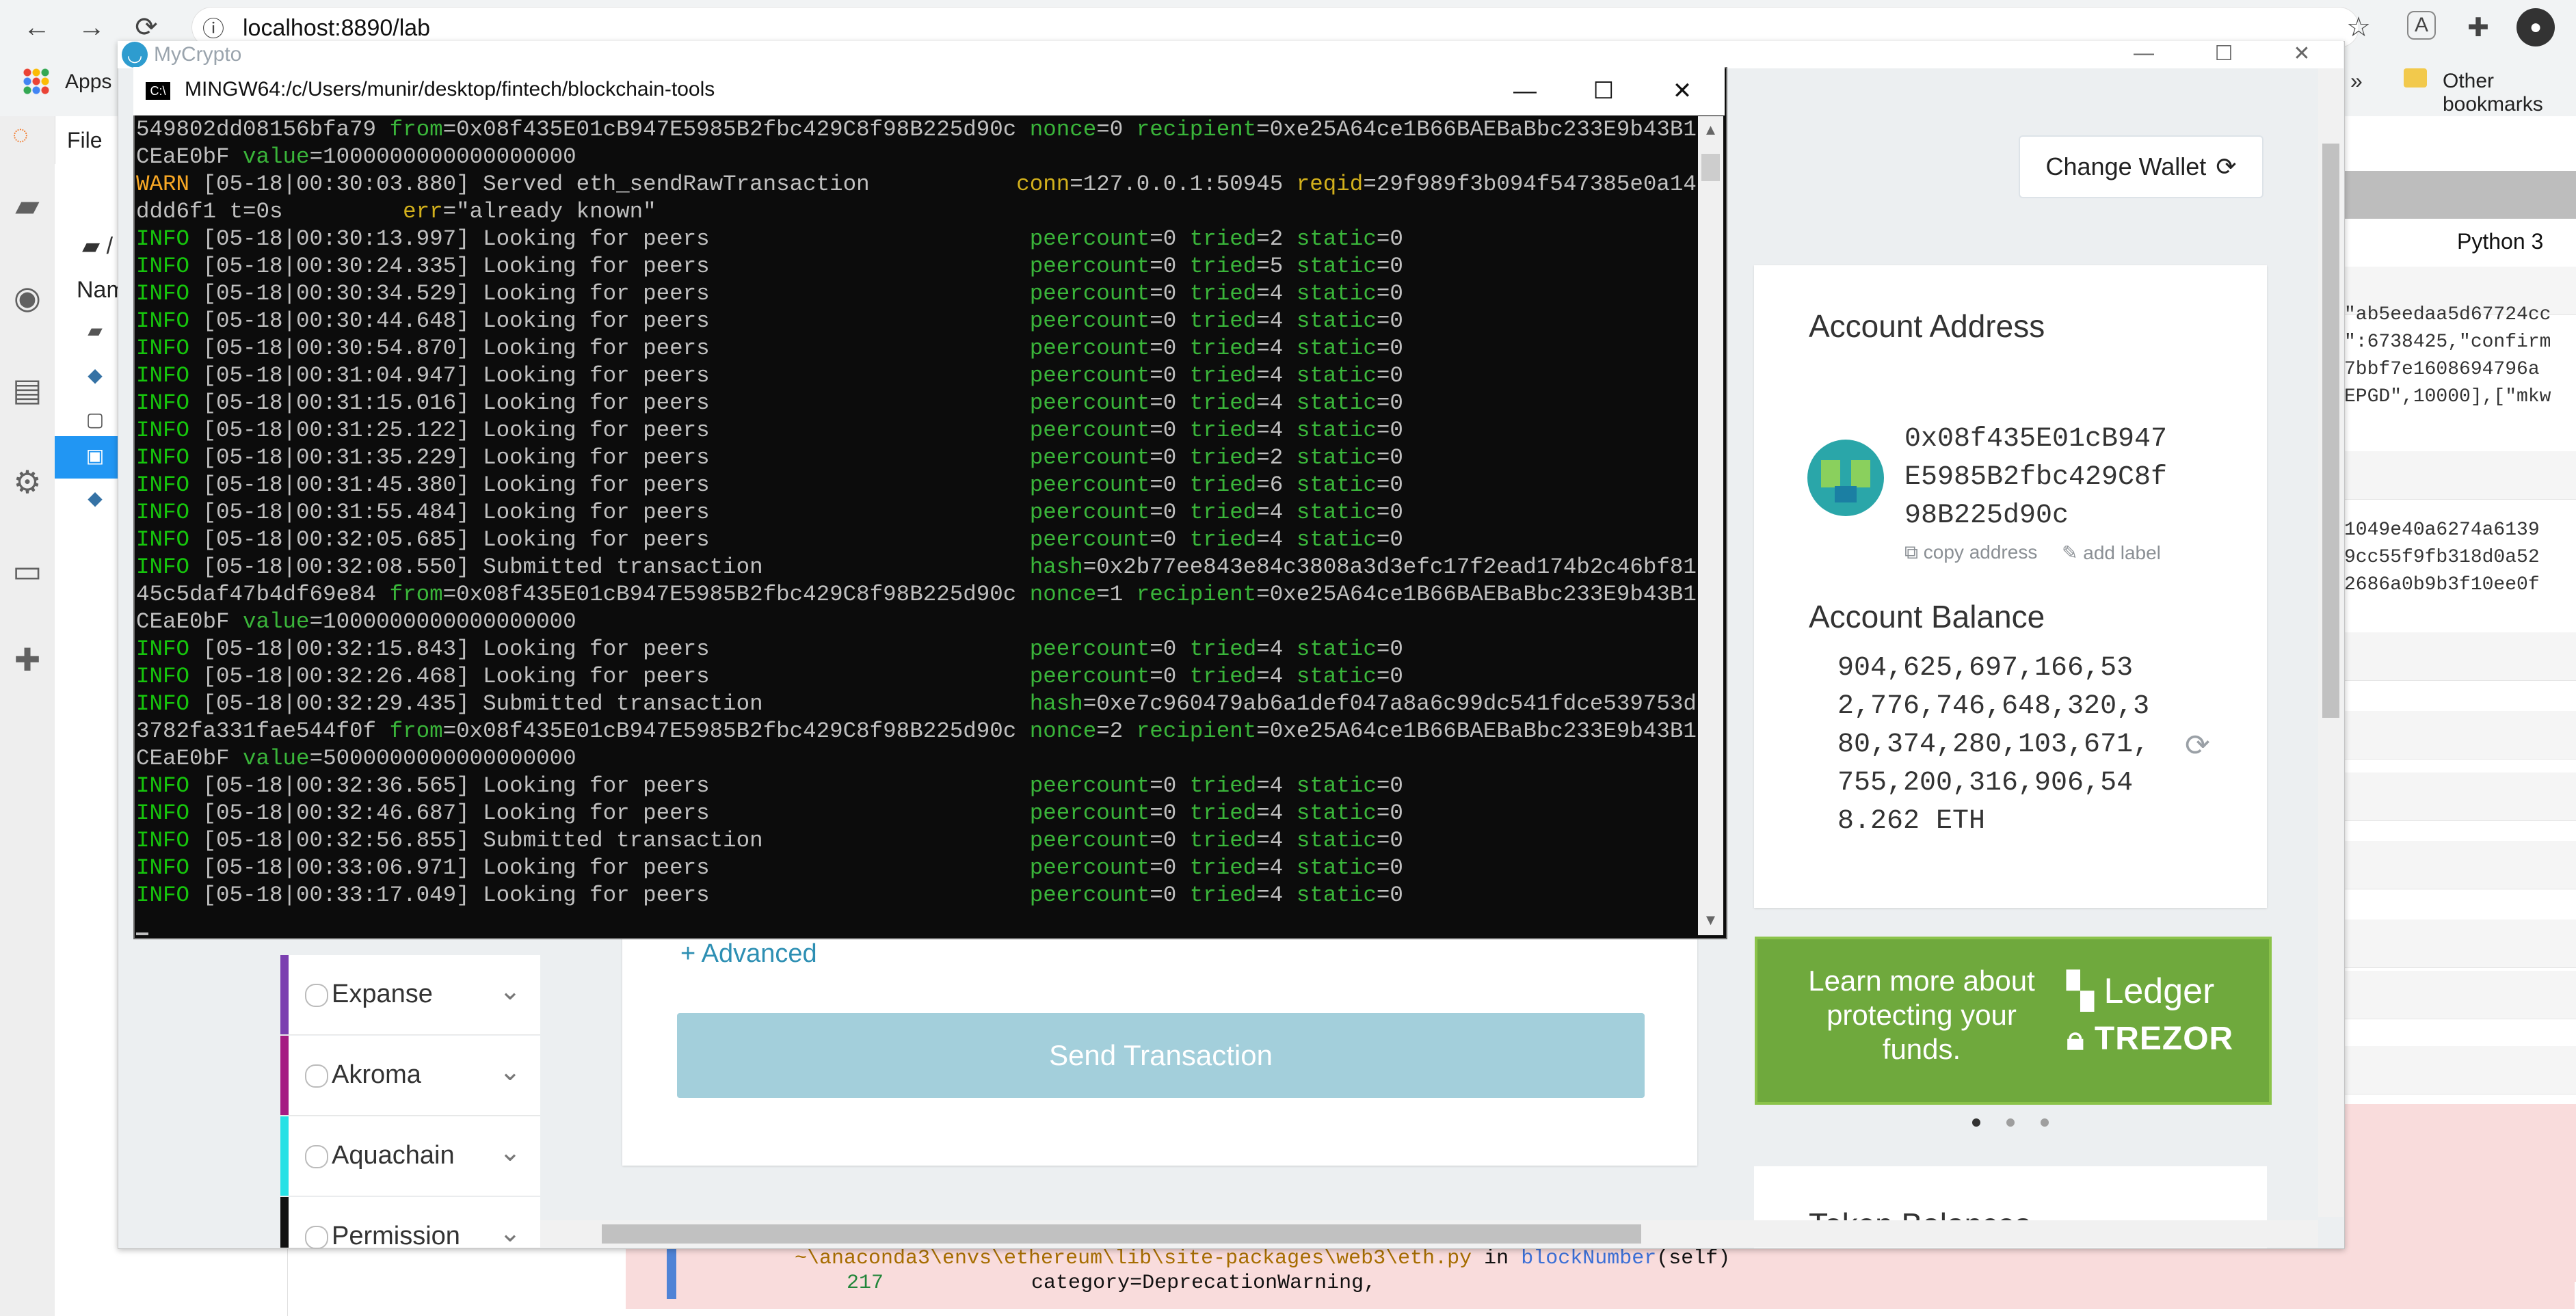 The height and width of the screenshot is (1316, 2576). I want to click on address-line: 0x08f435E01cB947, so click(2036, 439).